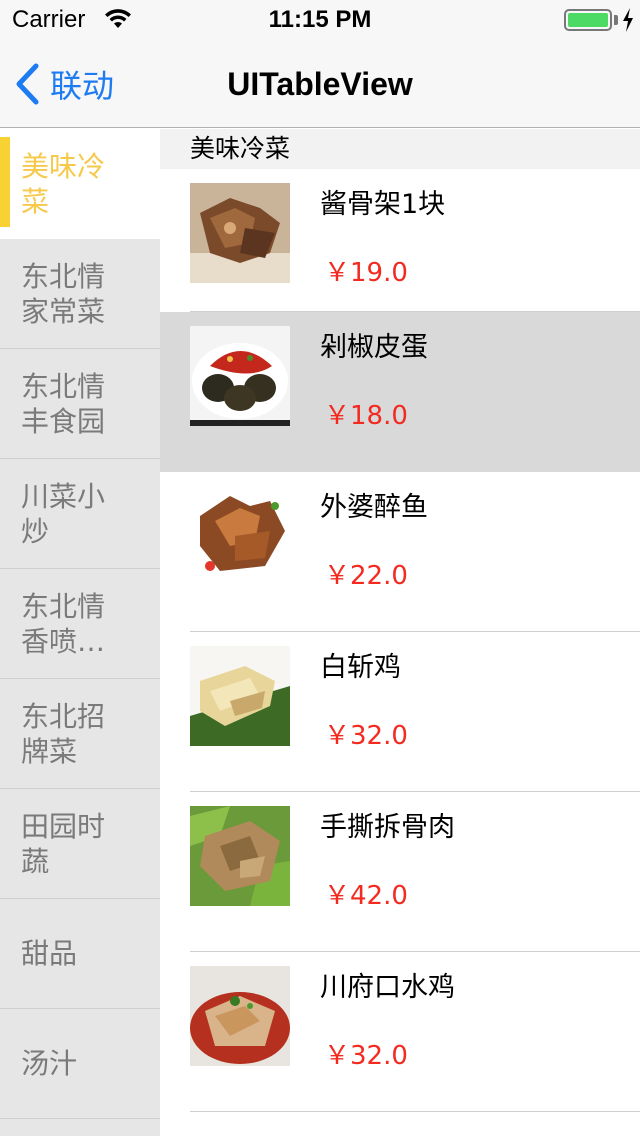  What do you see at coordinates (588, 20) in the screenshot?
I see `battery-icon` at bounding box center [588, 20].